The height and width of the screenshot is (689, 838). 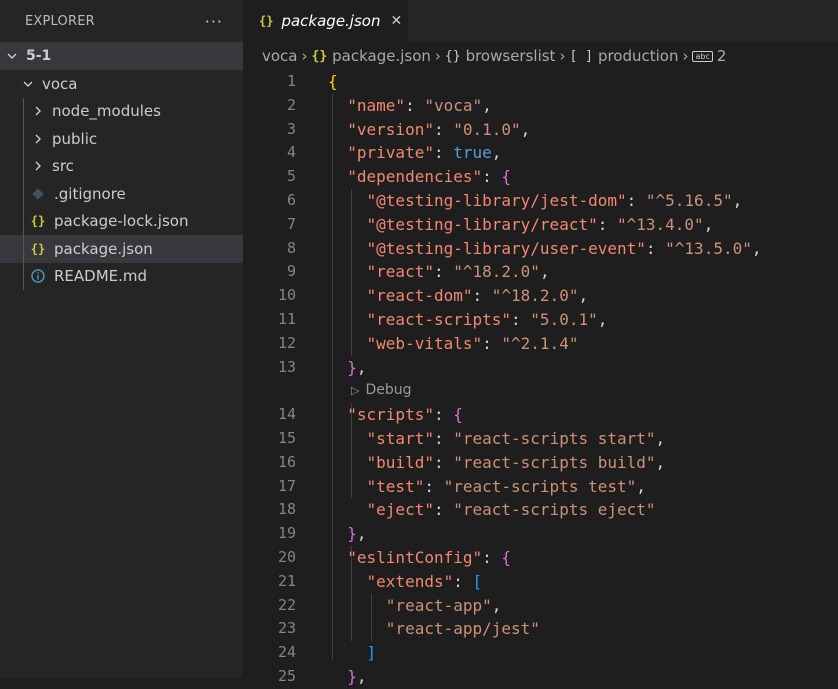 I want to click on breadcrumb-label: browserslist, so click(x=510, y=56).